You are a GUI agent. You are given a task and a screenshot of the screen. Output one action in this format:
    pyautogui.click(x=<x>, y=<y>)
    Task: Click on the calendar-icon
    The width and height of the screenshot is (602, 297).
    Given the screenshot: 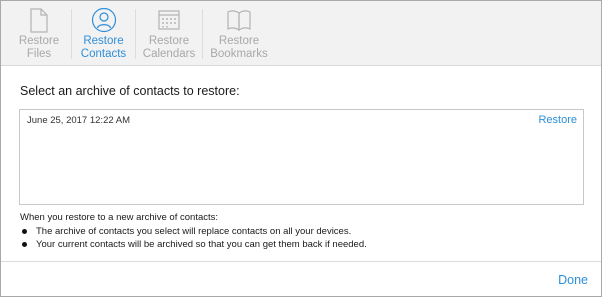 What is the action you would take?
    pyautogui.click(x=169, y=20)
    